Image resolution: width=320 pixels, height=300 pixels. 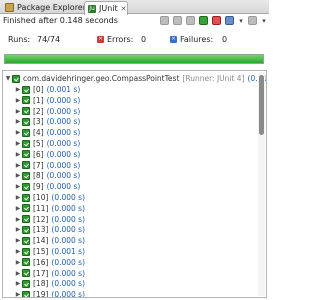 What do you see at coordinates (41, 241) in the screenshot?
I see `test-case-name: [14]` at bounding box center [41, 241].